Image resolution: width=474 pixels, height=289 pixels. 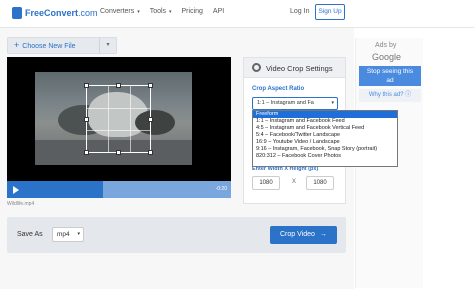 What do you see at coordinates (120, 11) in the screenshot?
I see `nav-converters: Converters ▾` at bounding box center [120, 11].